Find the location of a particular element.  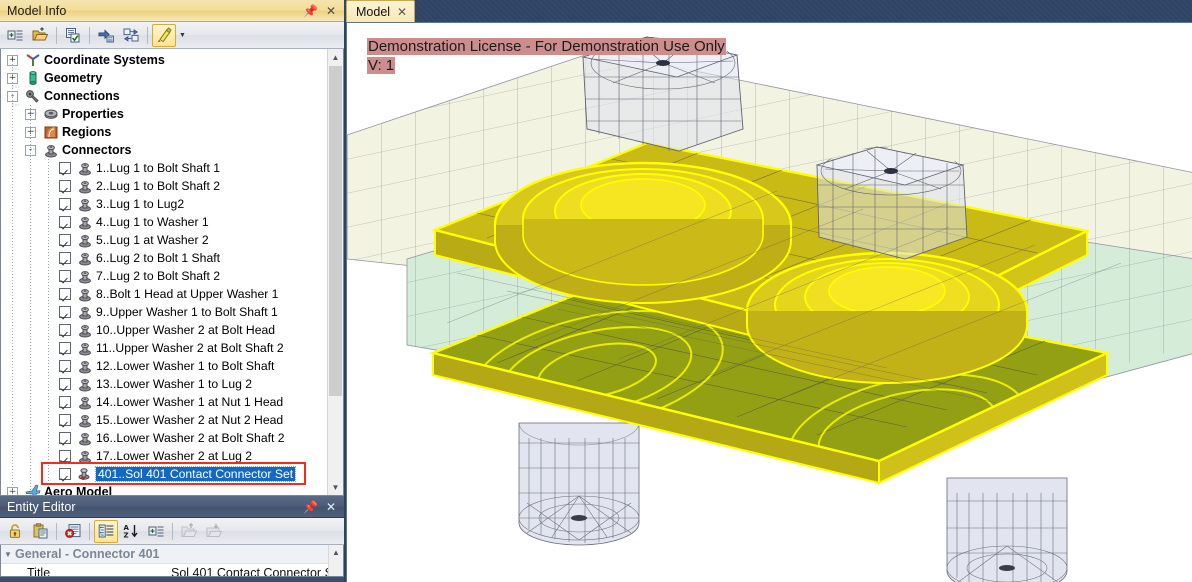

lock-icon is located at coordinates (15, 531).